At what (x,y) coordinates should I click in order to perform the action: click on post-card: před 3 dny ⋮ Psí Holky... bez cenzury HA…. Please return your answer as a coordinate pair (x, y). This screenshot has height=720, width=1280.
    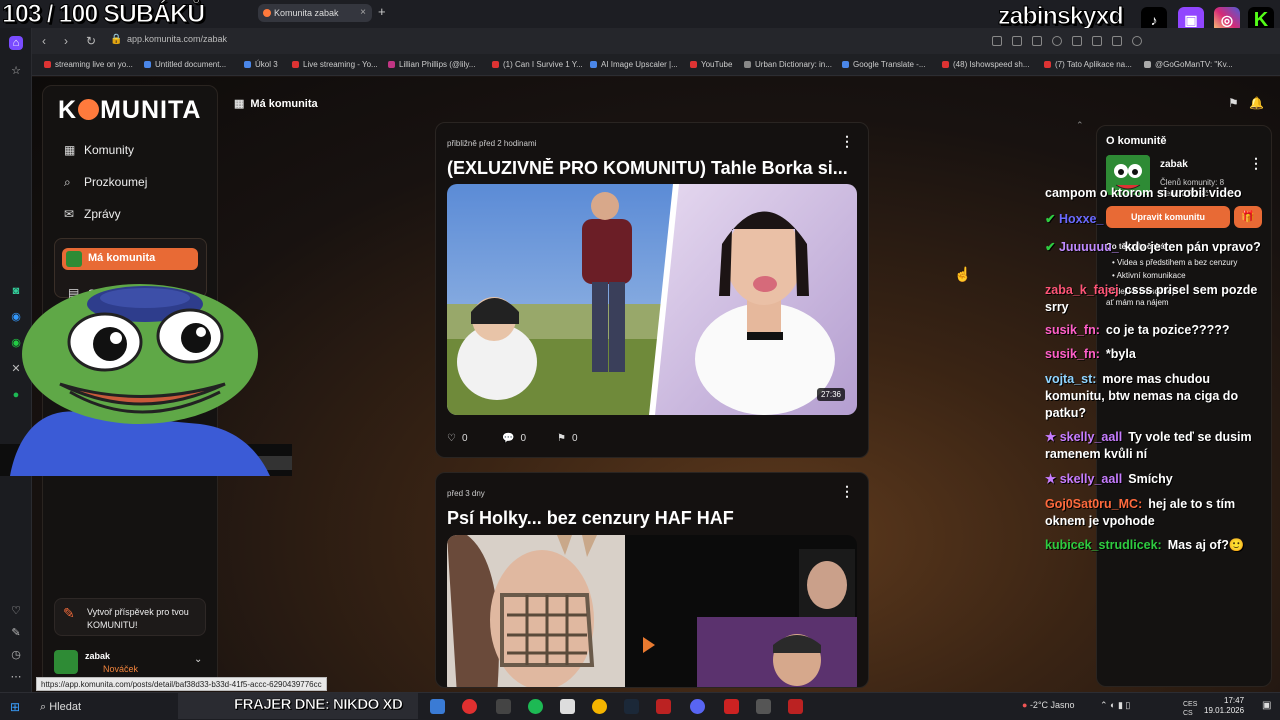
    Looking at the image, I should click on (652, 580).